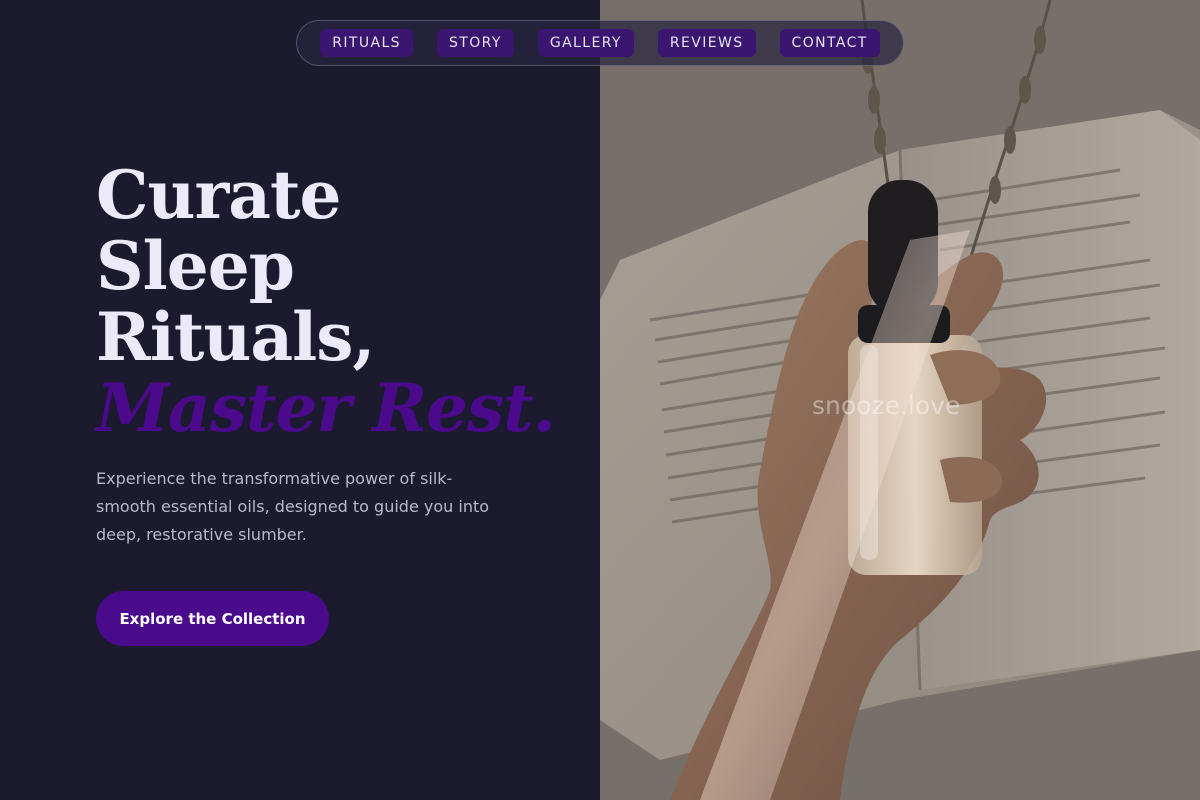 The width and height of the screenshot is (1200, 800). What do you see at coordinates (886, 405) in the screenshot?
I see `watermark: snooze.love` at bounding box center [886, 405].